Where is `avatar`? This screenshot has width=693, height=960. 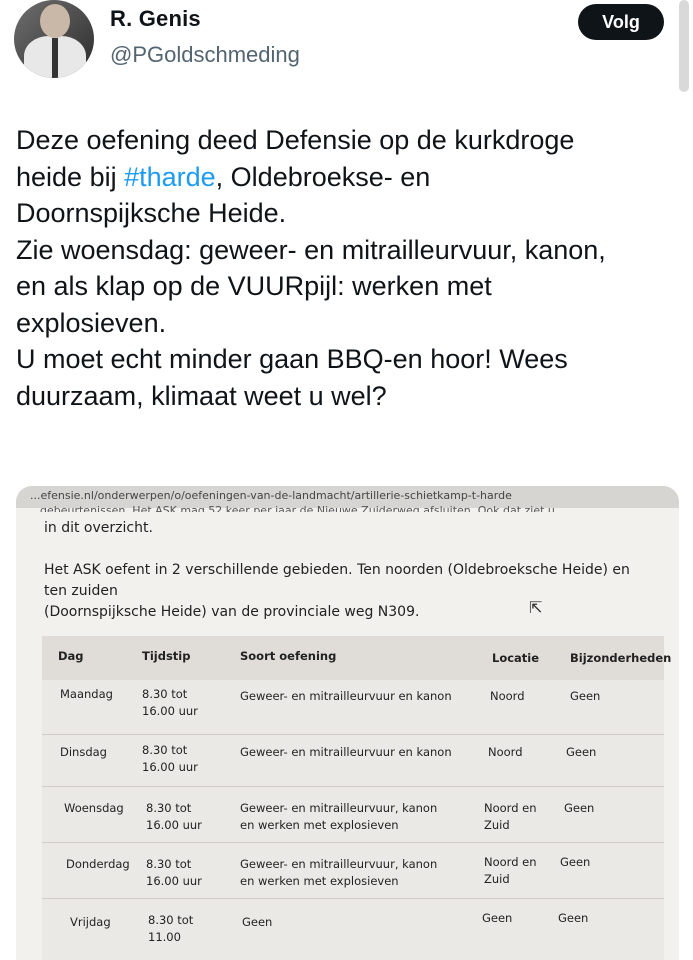
avatar is located at coordinates (54, 39).